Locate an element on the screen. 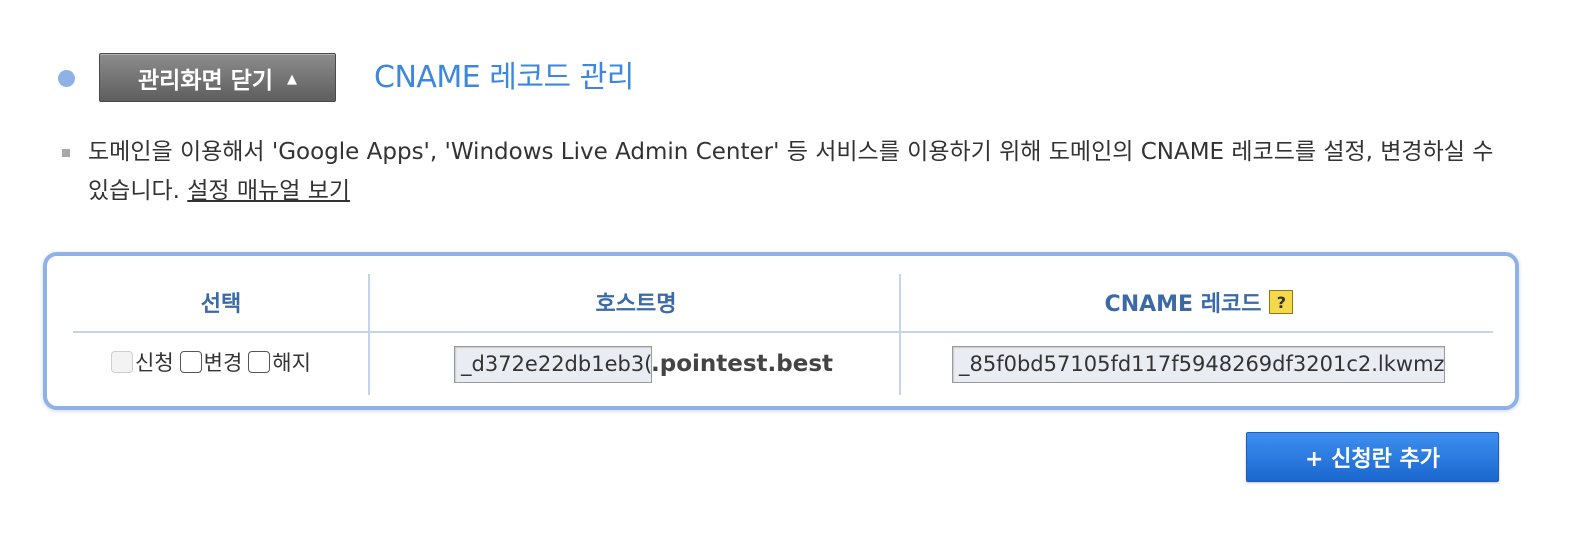 The width and height of the screenshot is (1590, 560). hostname-suffix: .pointest.best is located at coordinates (742, 364).